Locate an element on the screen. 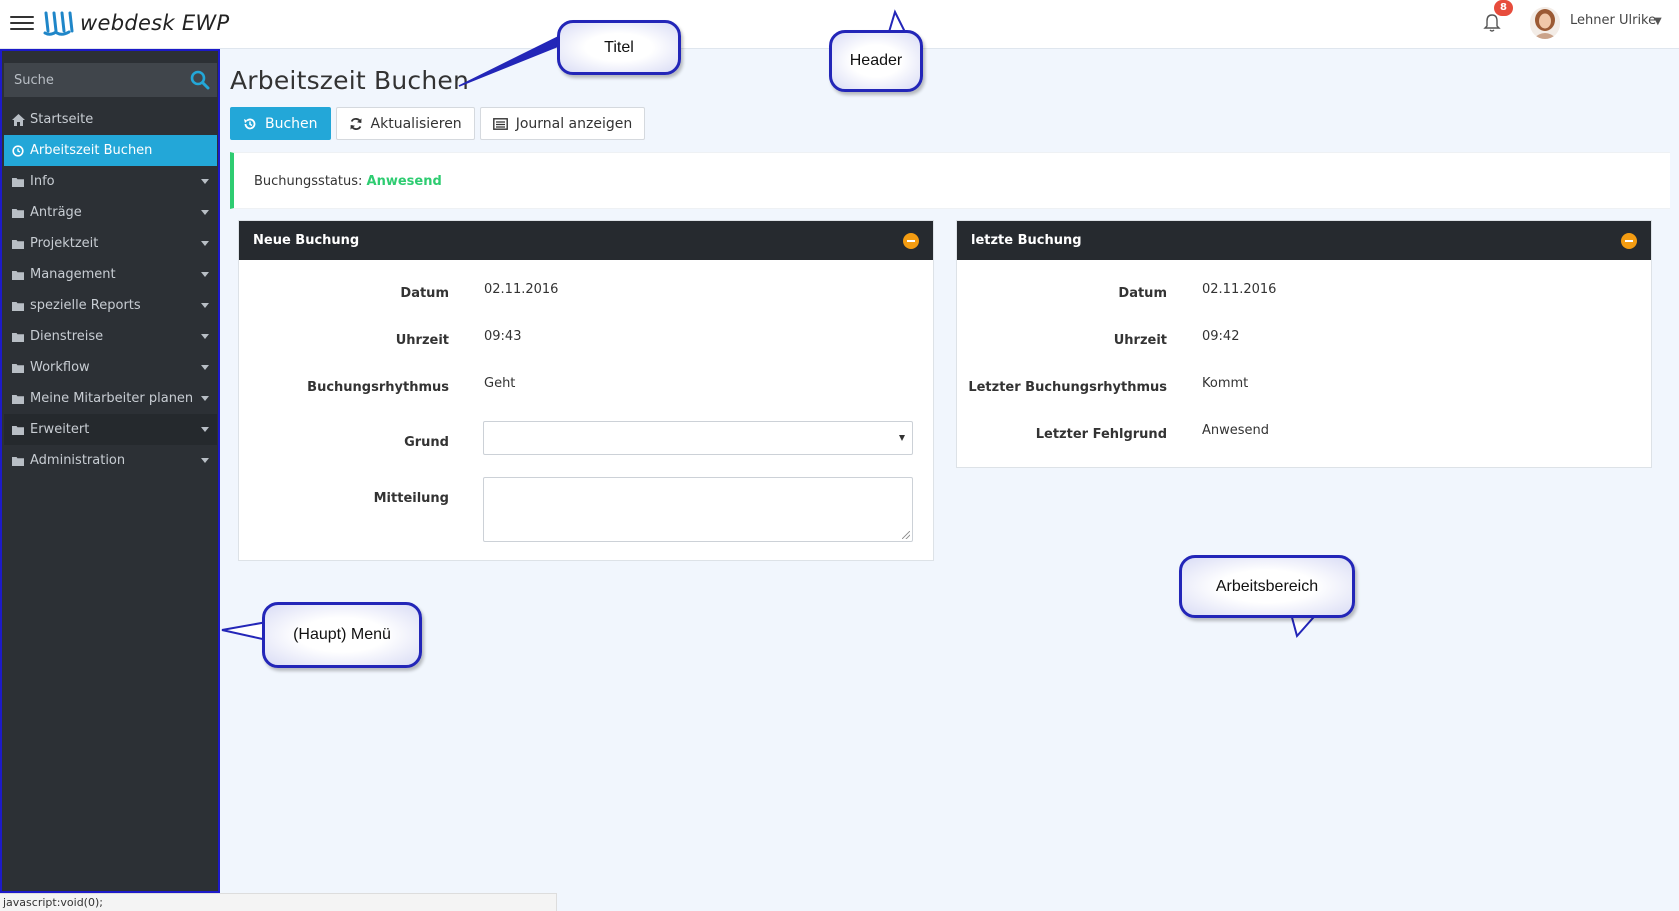 This screenshot has height=911, width=1679. letzte-buchung-title: letzte Buchung is located at coordinates (1026, 240).